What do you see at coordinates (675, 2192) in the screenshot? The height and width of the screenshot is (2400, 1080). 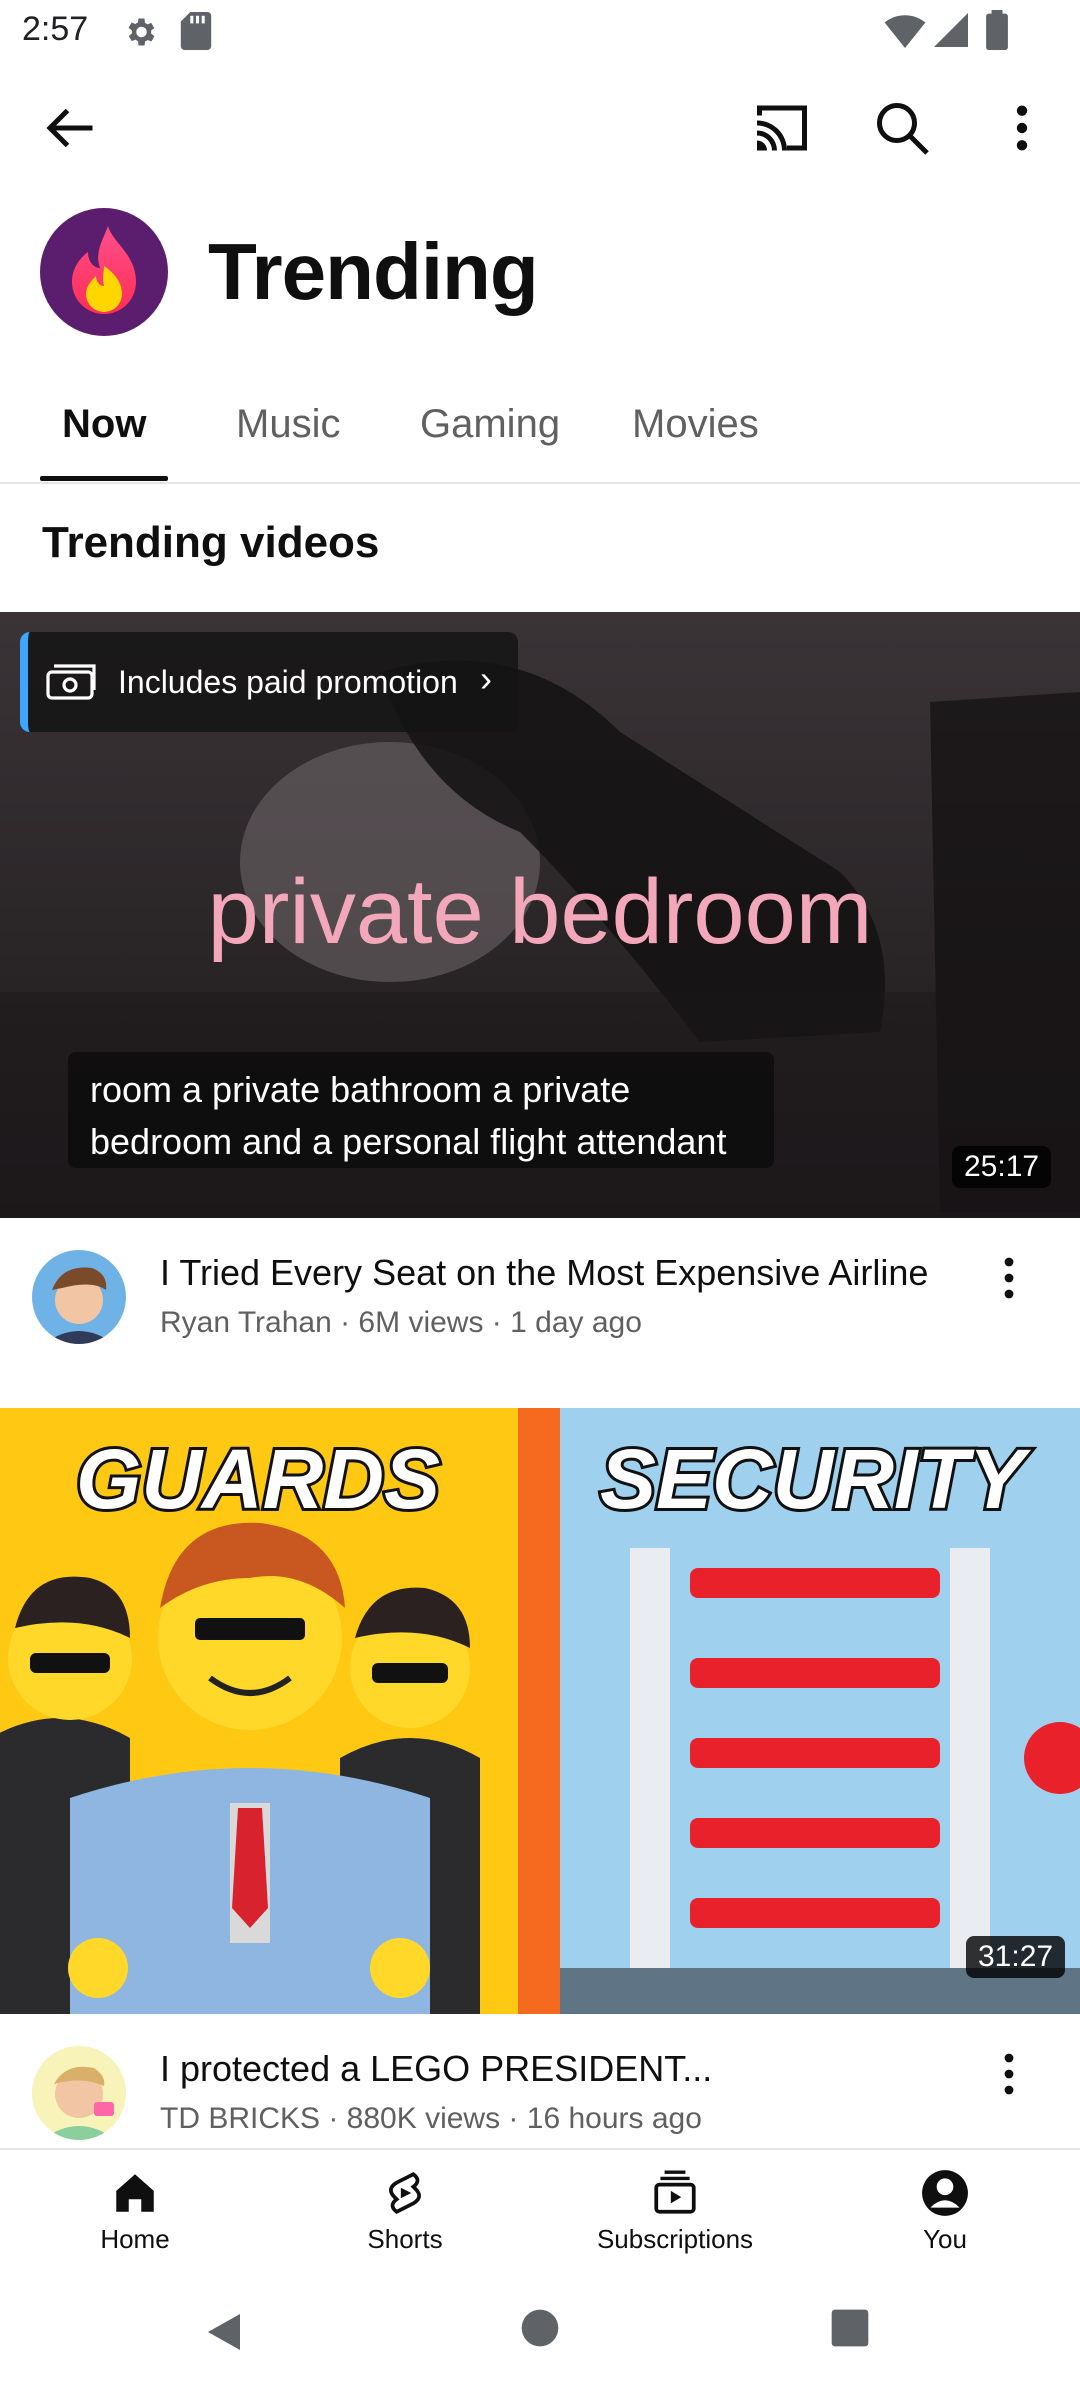 I see `subscriptions-icon` at bounding box center [675, 2192].